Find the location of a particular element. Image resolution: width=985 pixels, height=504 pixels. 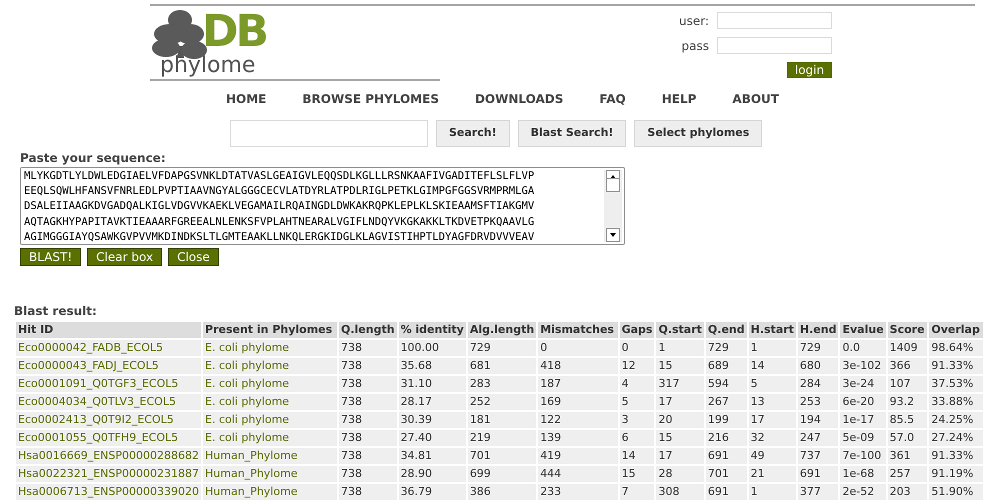

user-field is located at coordinates (774, 21).